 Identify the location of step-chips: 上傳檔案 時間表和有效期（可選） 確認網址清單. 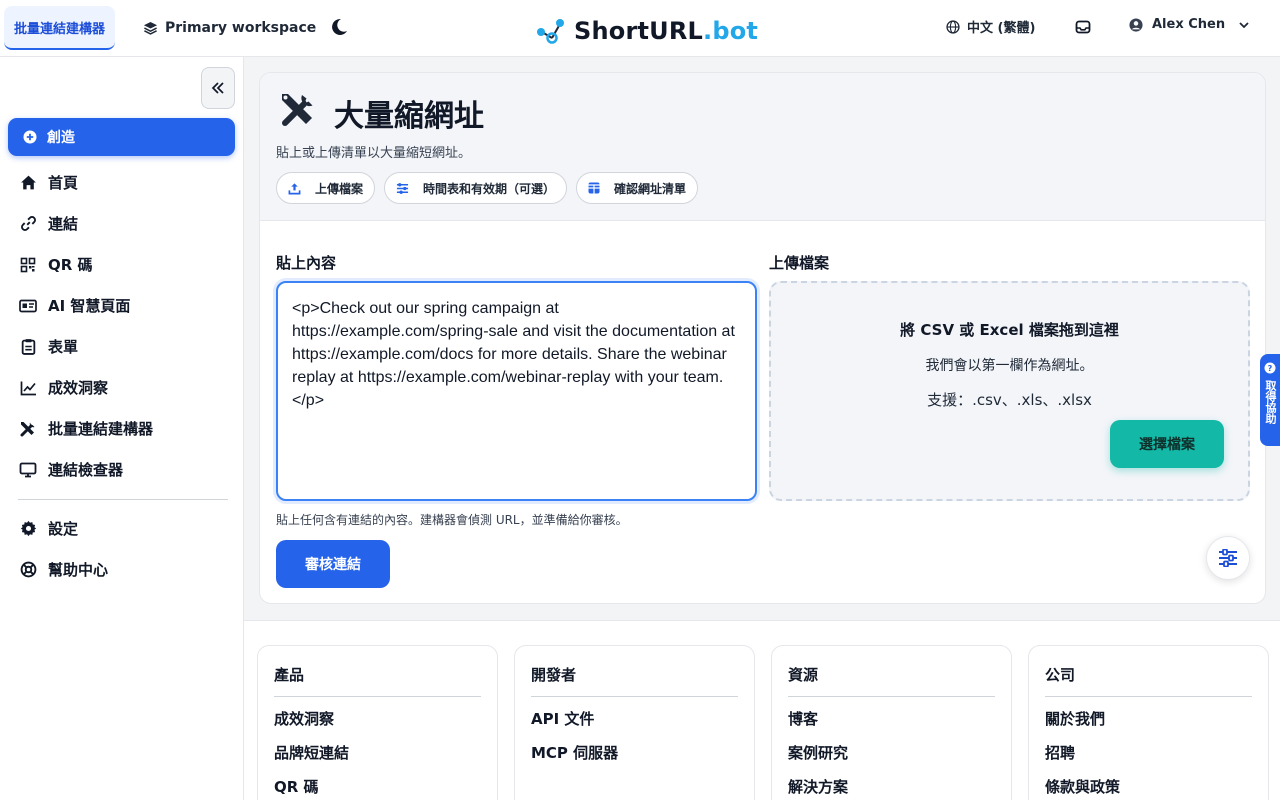
(487, 188).